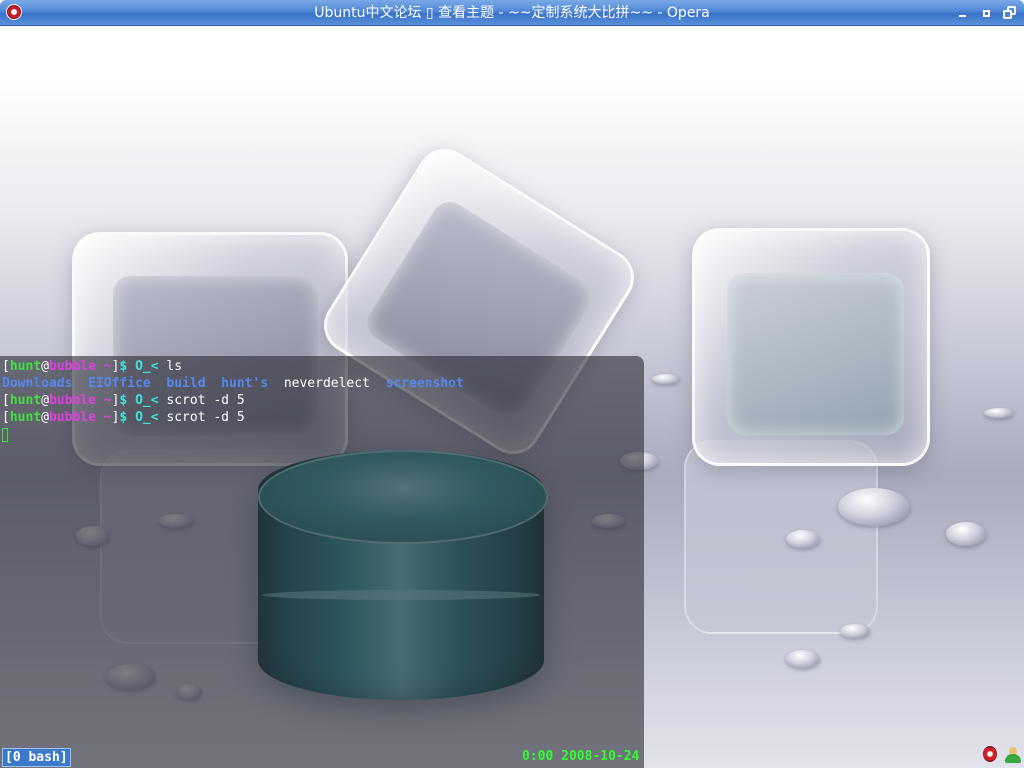  What do you see at coordinates (962, 16) in the screenshot?
I see `minimize-icon` at bounding box center [962, 16].